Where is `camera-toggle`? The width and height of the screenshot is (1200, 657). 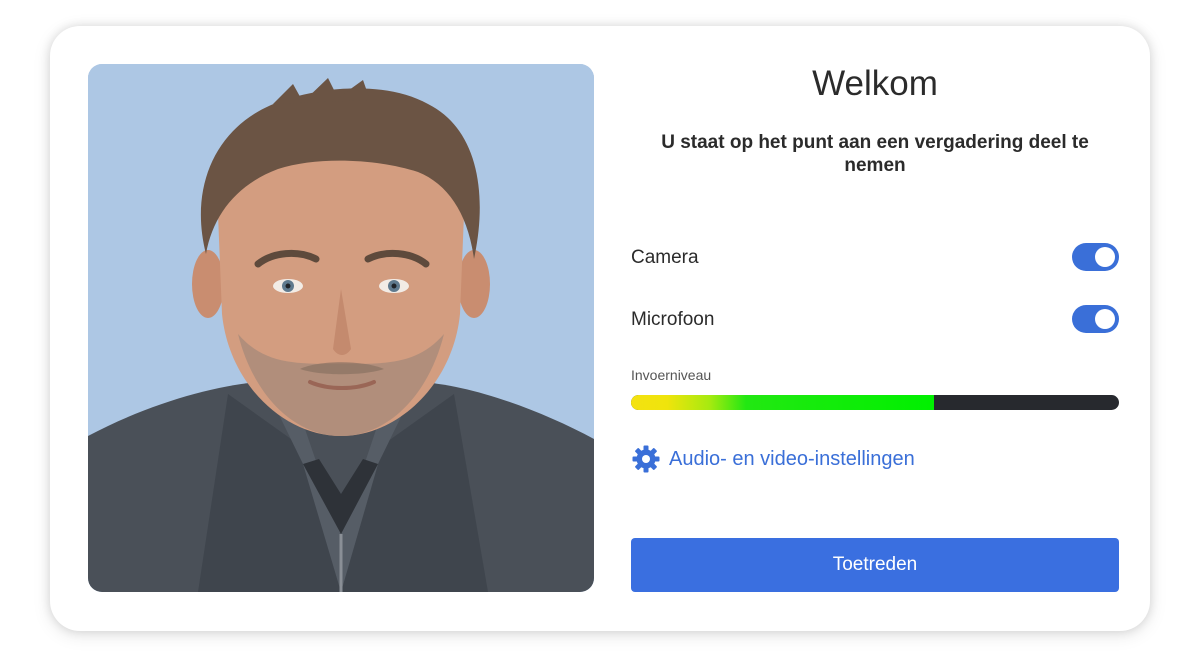
camera-toggle is located at coordinates (1095, 257).